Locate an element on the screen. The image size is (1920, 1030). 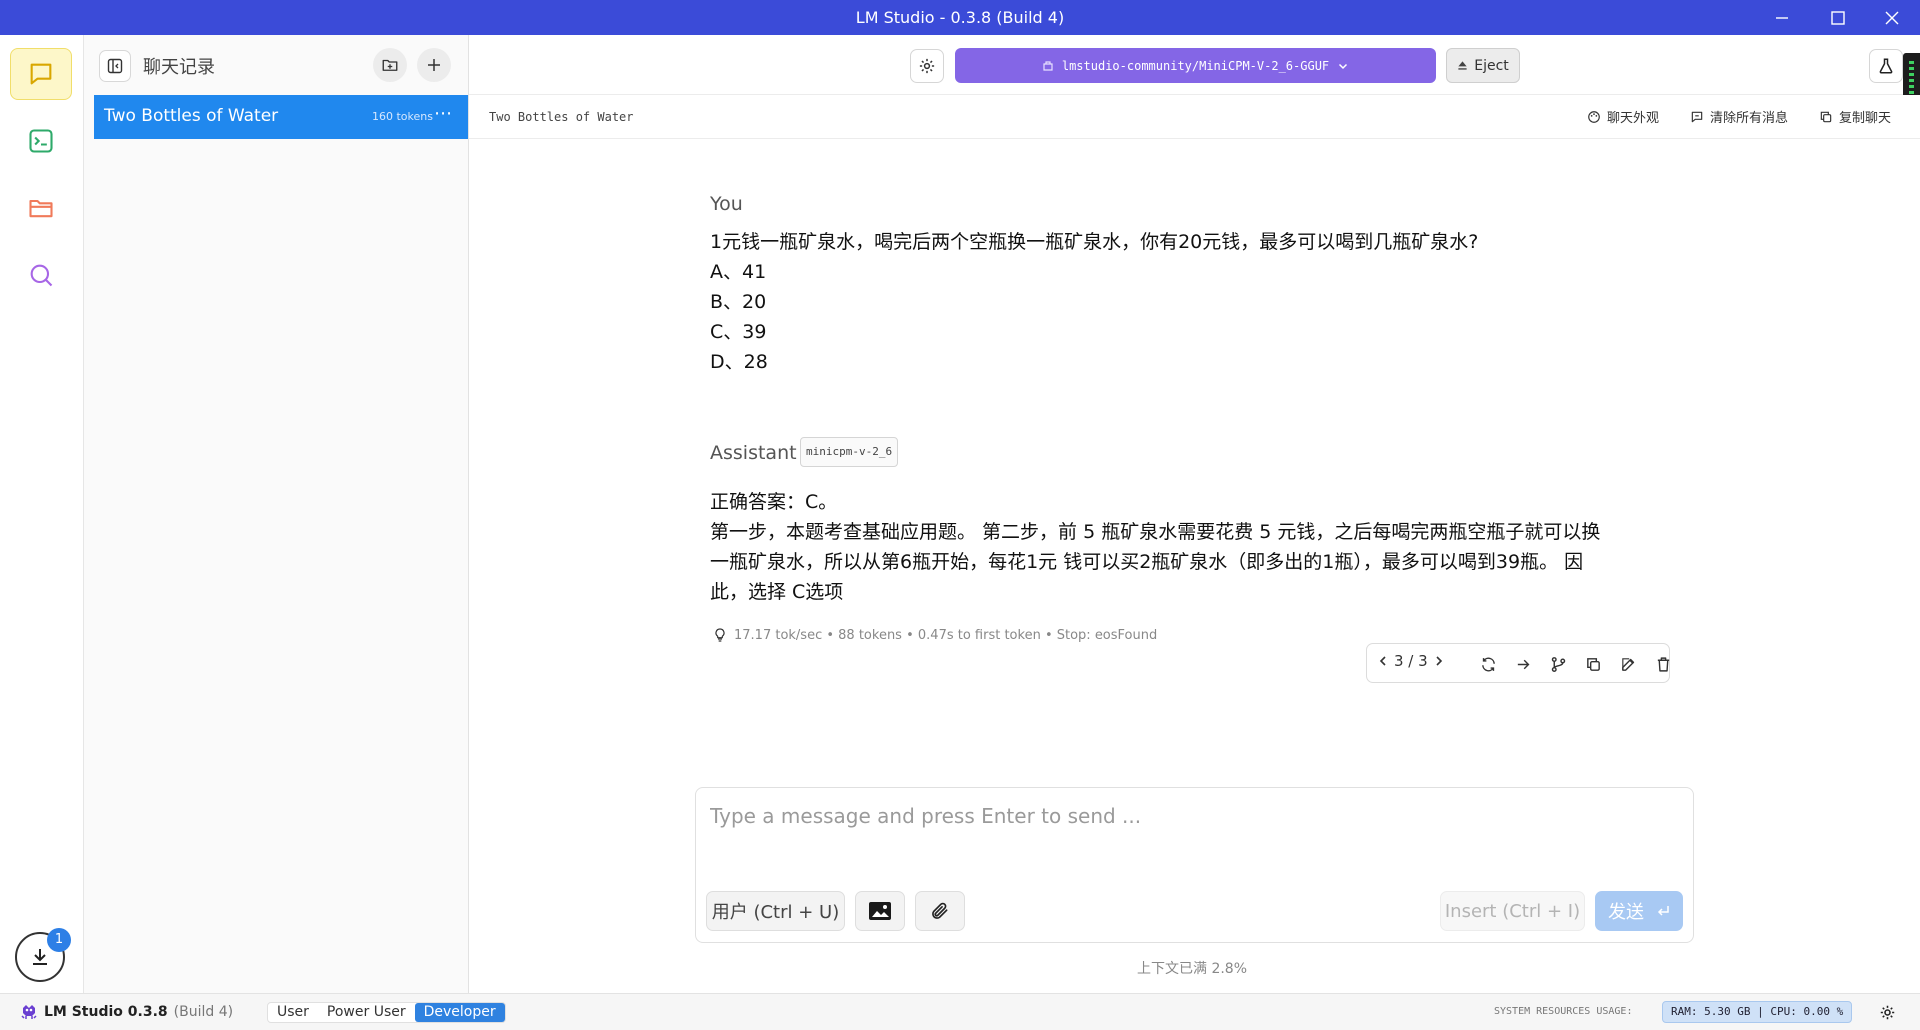
user-message-line: D、28 is located at coordinates (739, 362).